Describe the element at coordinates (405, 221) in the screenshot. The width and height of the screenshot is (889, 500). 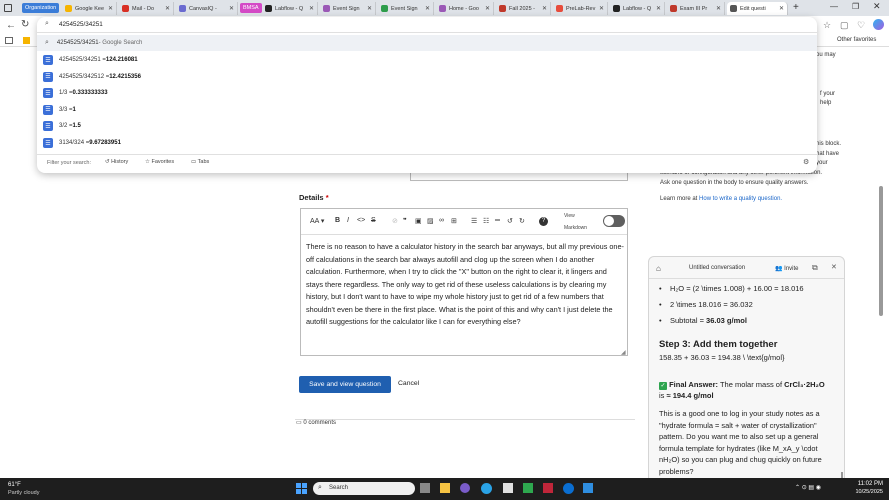
I see `quote-icon: ❞` at that location.